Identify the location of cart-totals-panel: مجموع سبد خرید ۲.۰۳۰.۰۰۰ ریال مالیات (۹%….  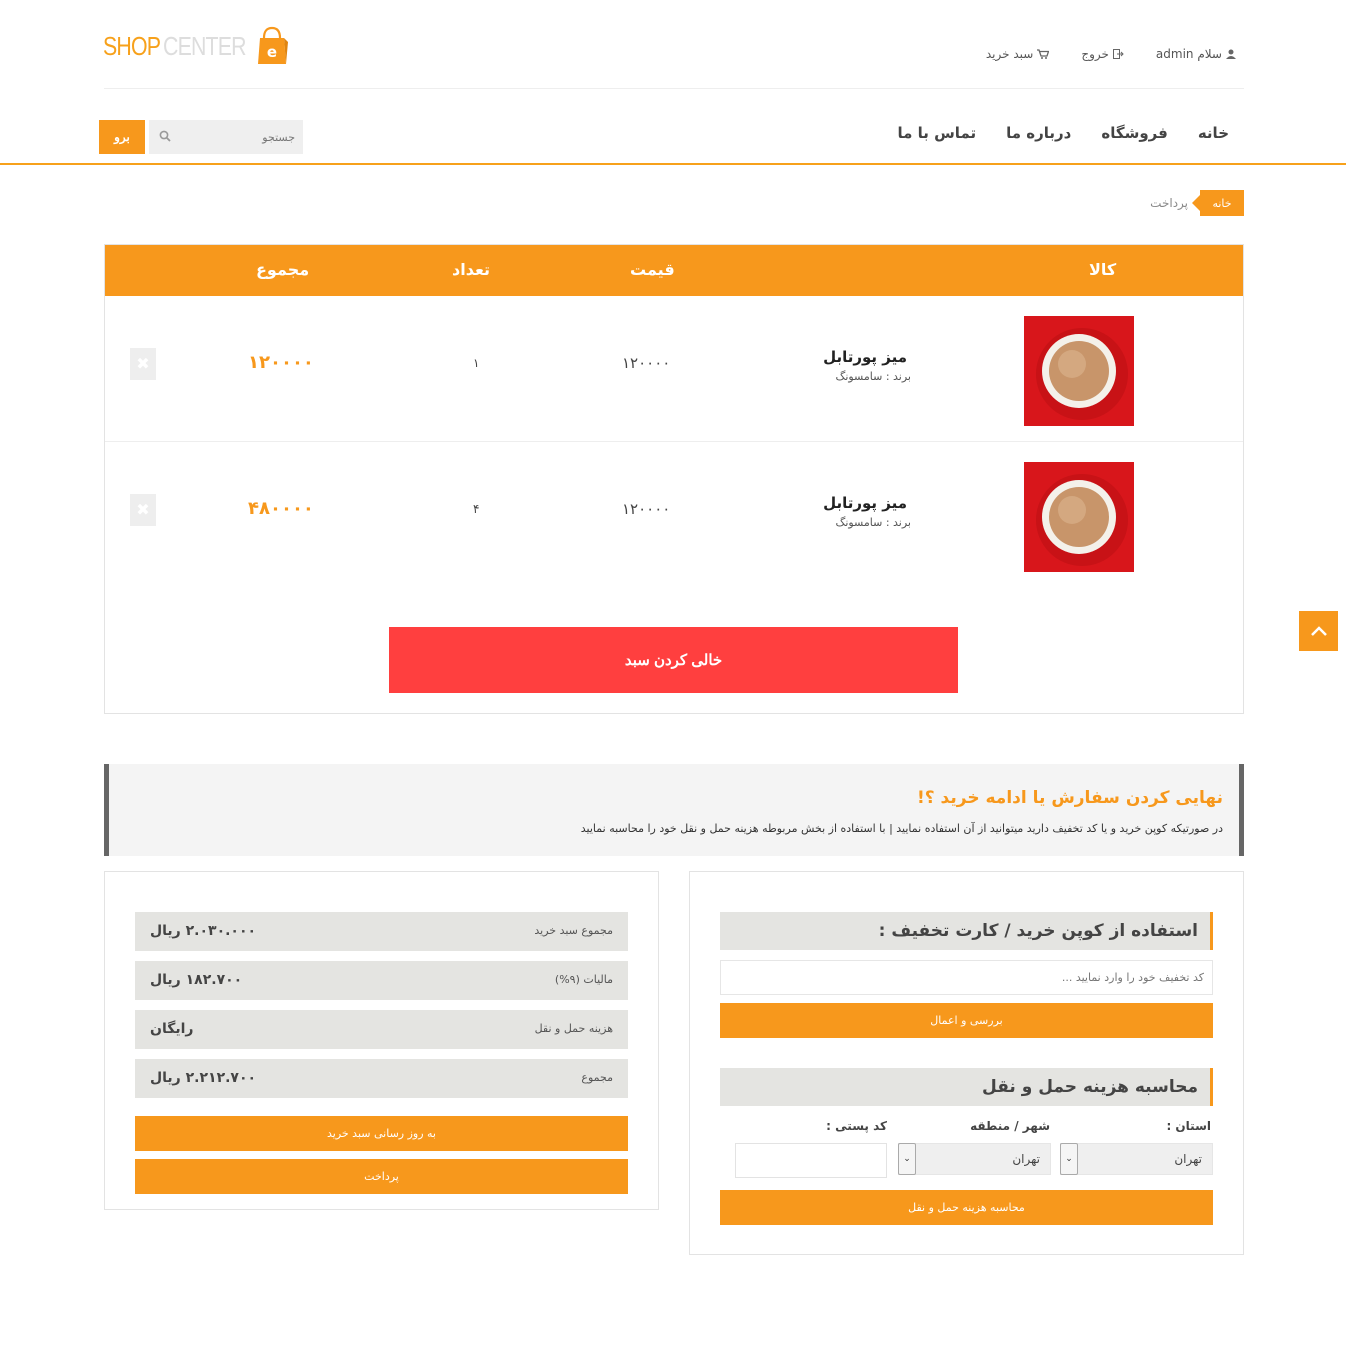
(381, 1040).